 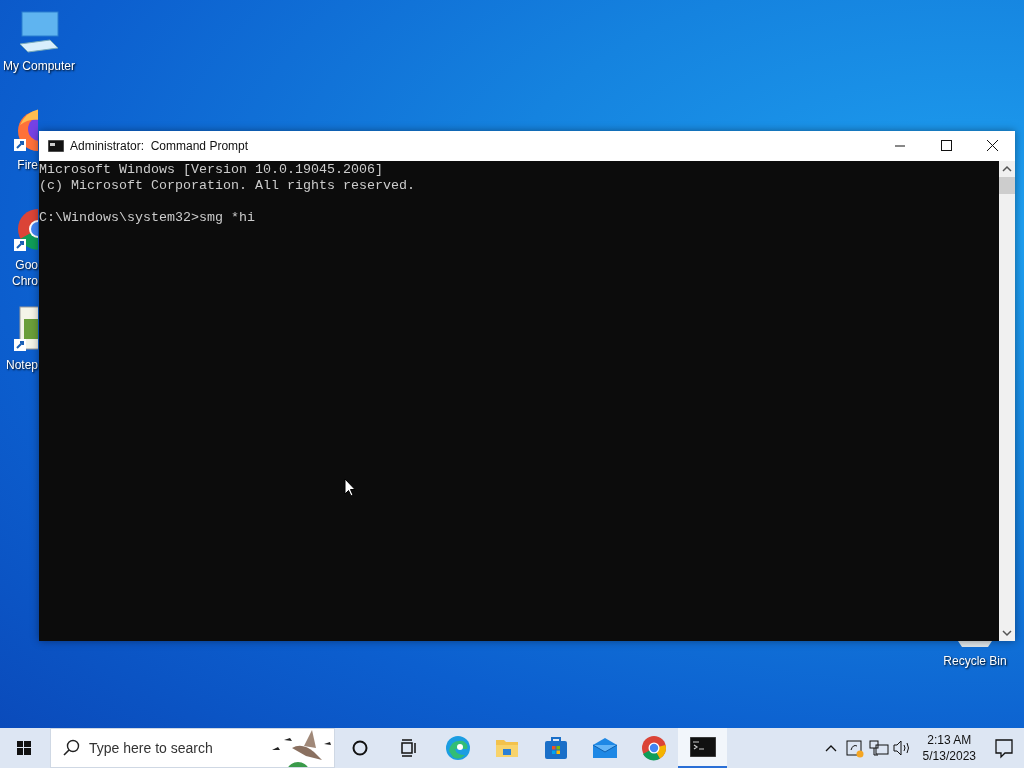 I want to click on desktop-icon-label: Fire, so click(x=27, y=165).